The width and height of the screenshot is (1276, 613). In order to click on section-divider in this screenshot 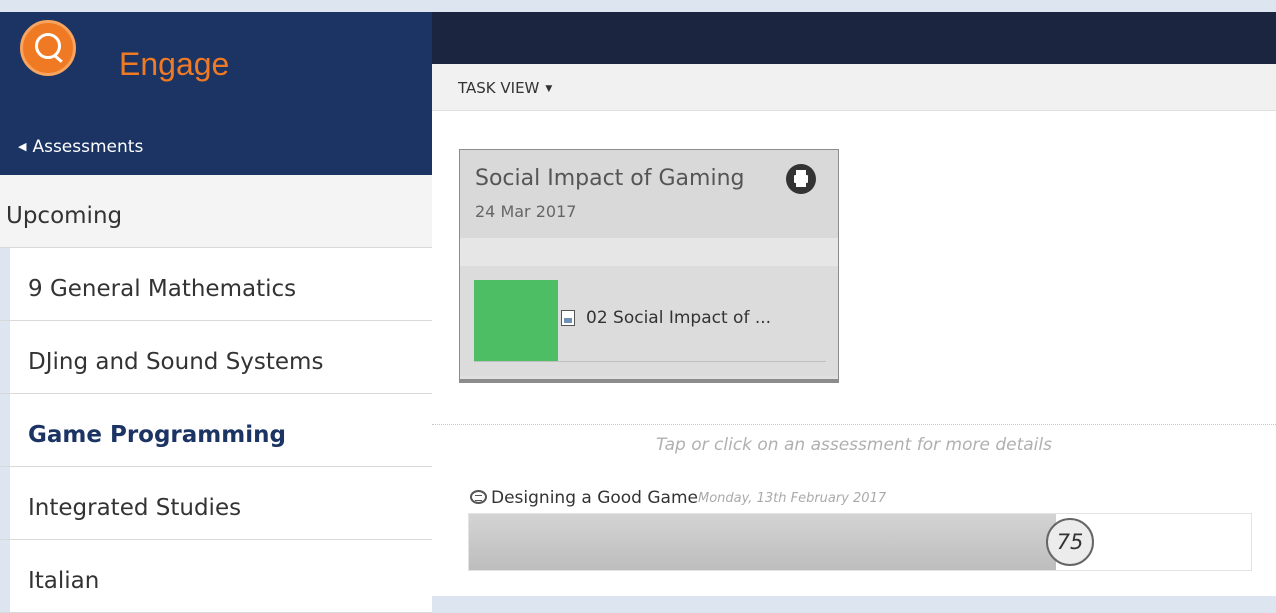, I will do `click(854, 424)`.